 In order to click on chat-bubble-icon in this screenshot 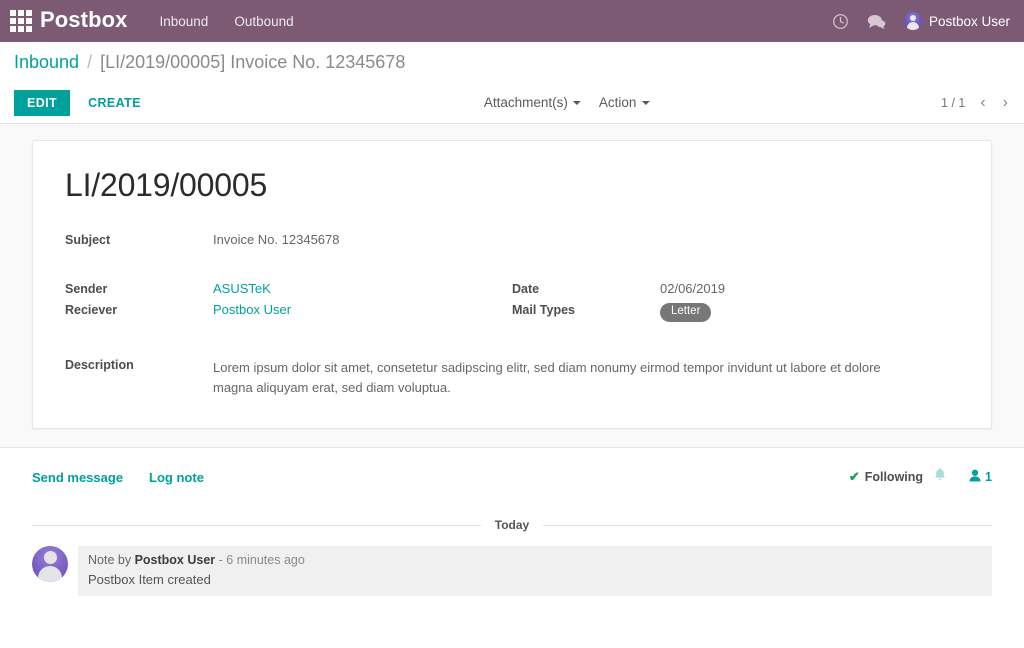, I will do `click(876, 21)`.